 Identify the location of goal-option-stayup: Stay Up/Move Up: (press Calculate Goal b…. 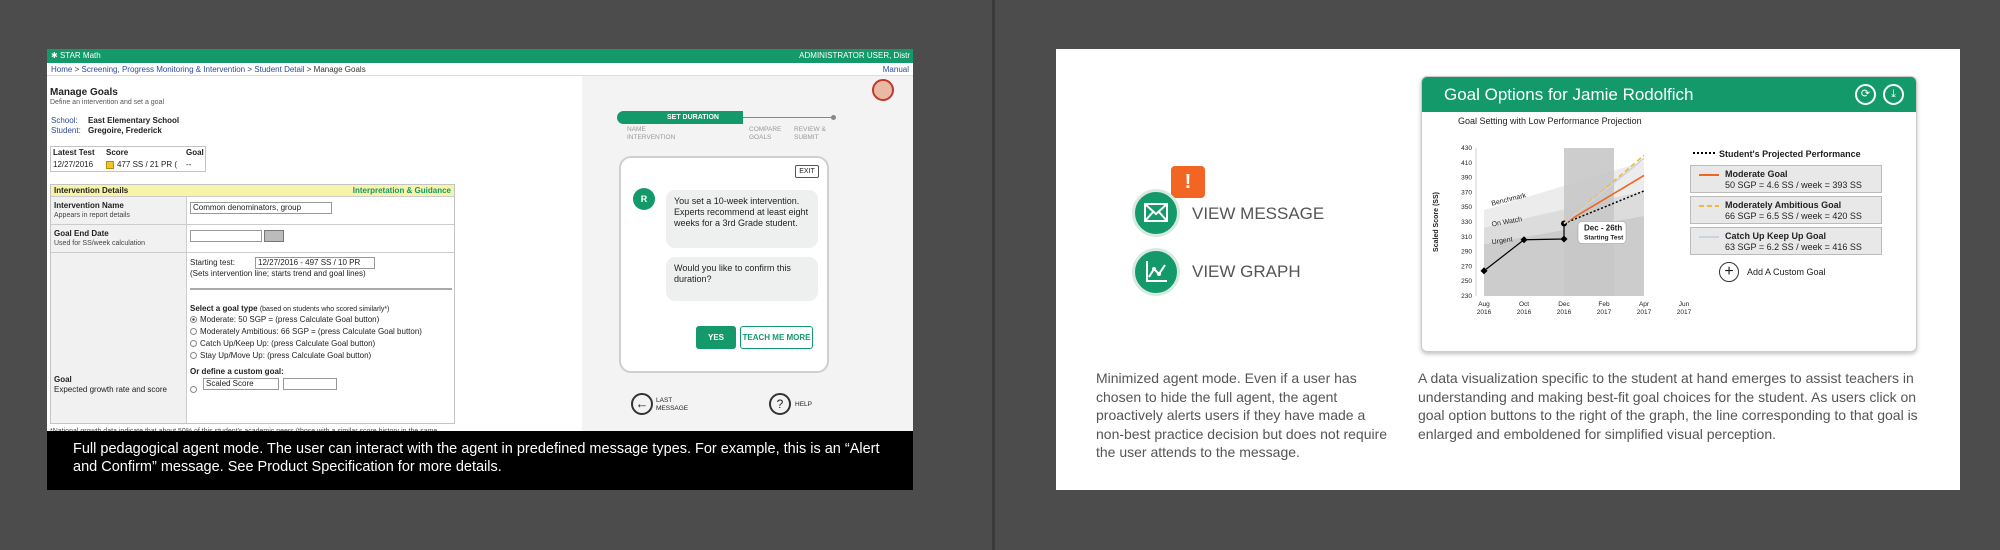
(280, 356).